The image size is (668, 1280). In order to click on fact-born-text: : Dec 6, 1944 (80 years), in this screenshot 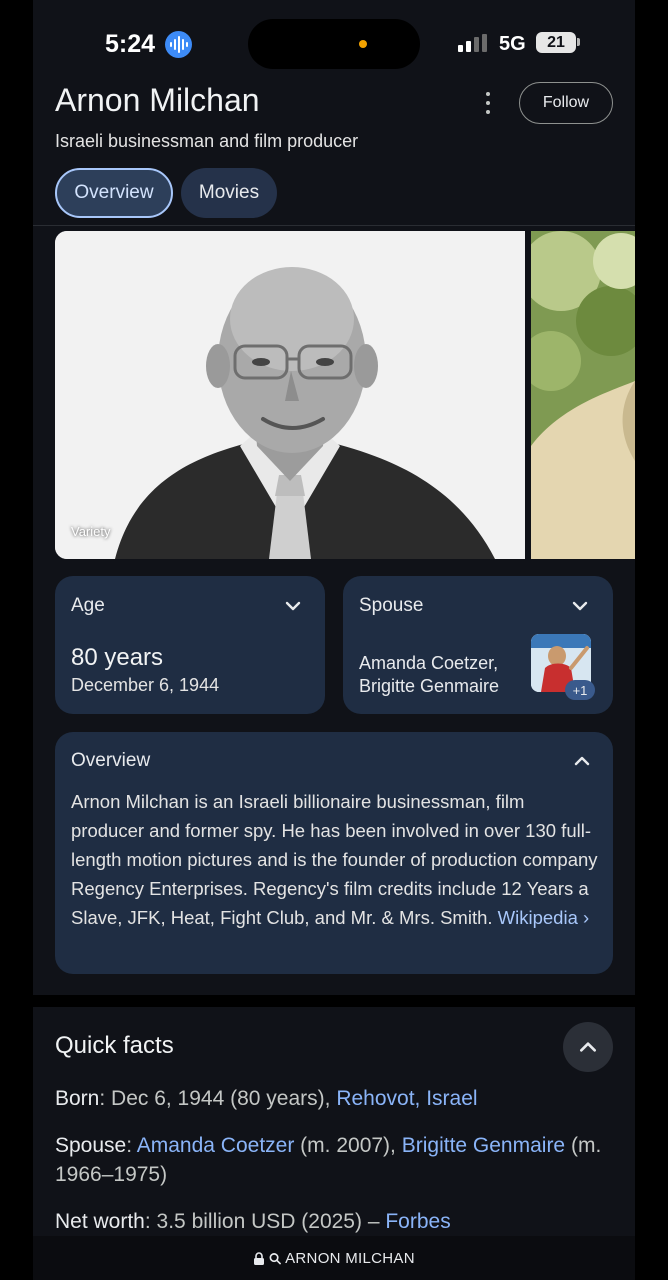, I will do `click(218, 1098)`.